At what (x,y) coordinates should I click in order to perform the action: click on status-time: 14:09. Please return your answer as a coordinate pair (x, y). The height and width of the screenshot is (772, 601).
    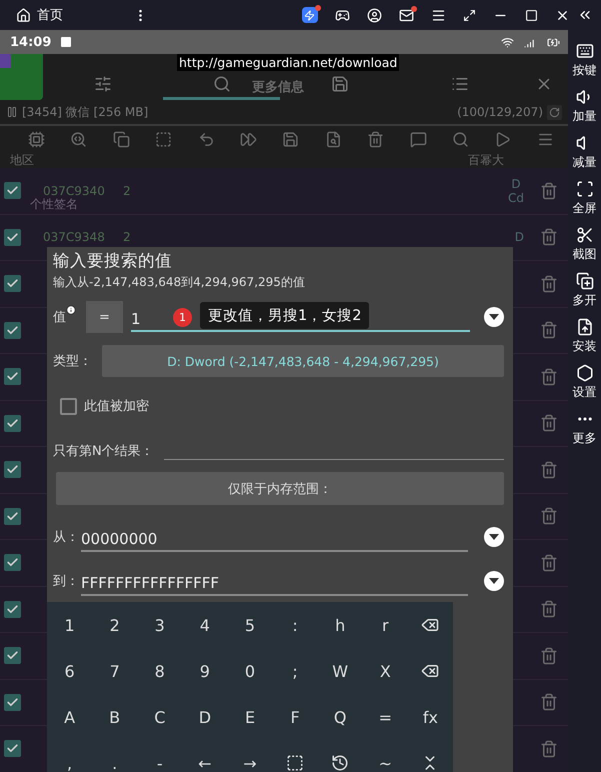
    Looking at the image, I should click on (31, 42).